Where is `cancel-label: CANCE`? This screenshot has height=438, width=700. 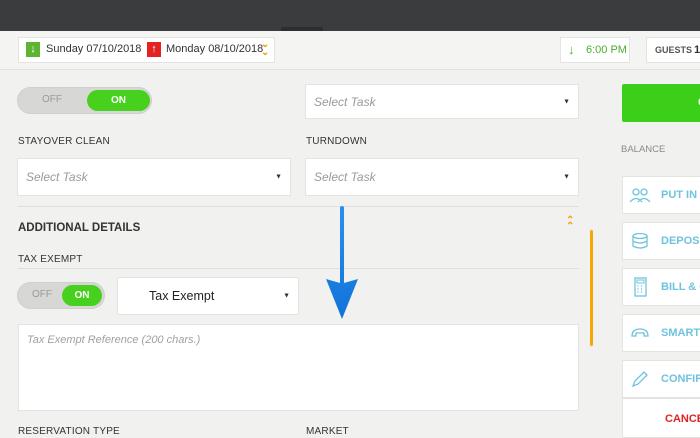 cancel-label: CANCE is located at coordinates (682, 419).